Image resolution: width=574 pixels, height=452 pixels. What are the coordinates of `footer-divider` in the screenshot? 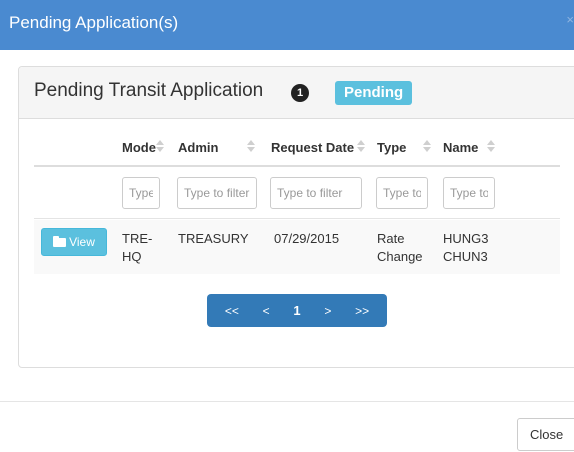 It's located at (287, 401).